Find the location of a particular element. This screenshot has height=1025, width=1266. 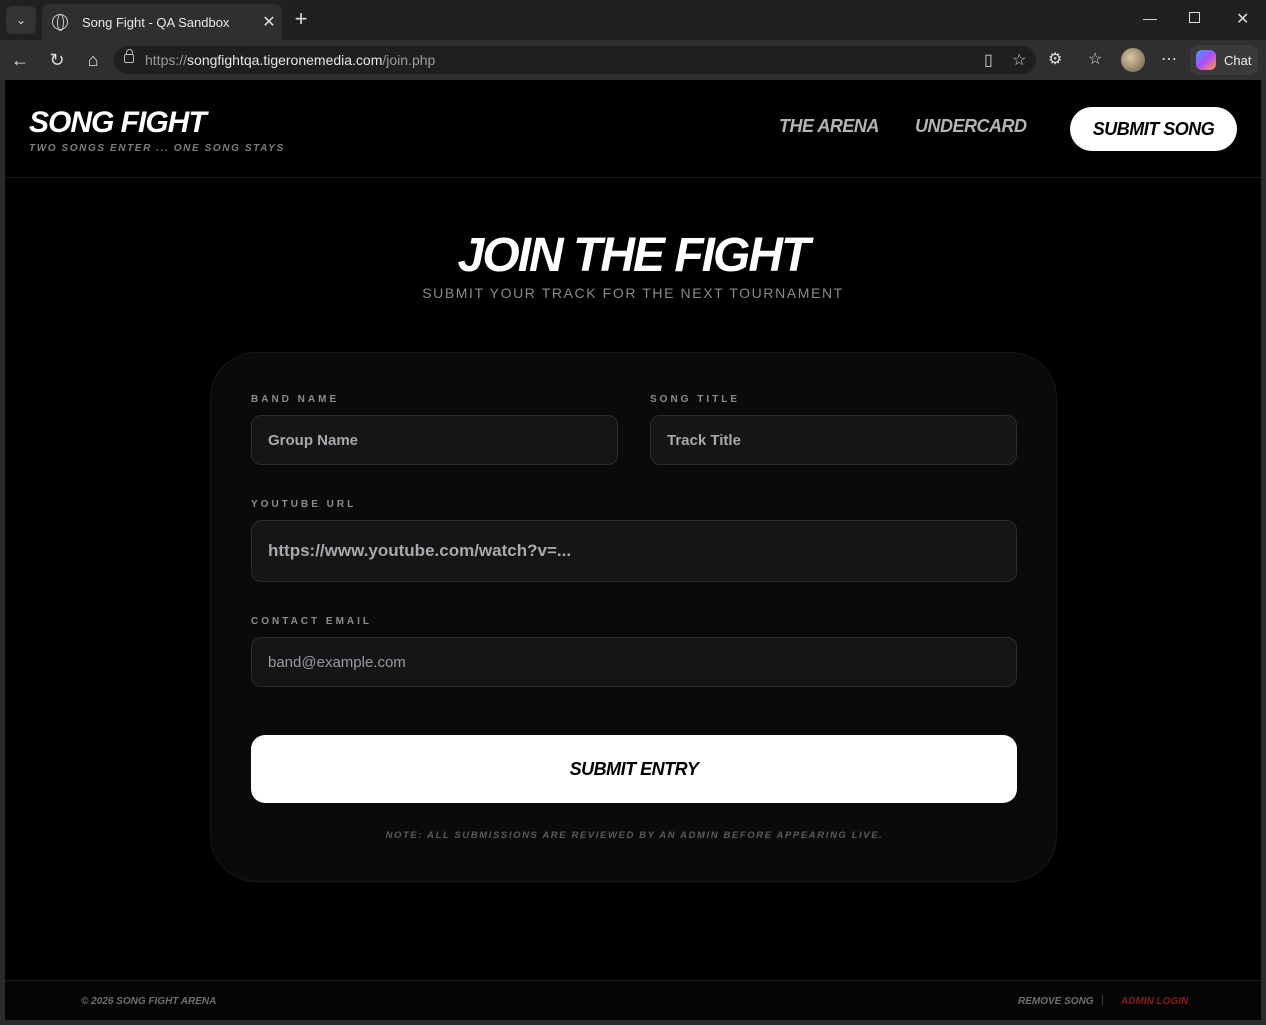

tab-actions-menu-button: ⌄ is located at coordinates (21, 20).